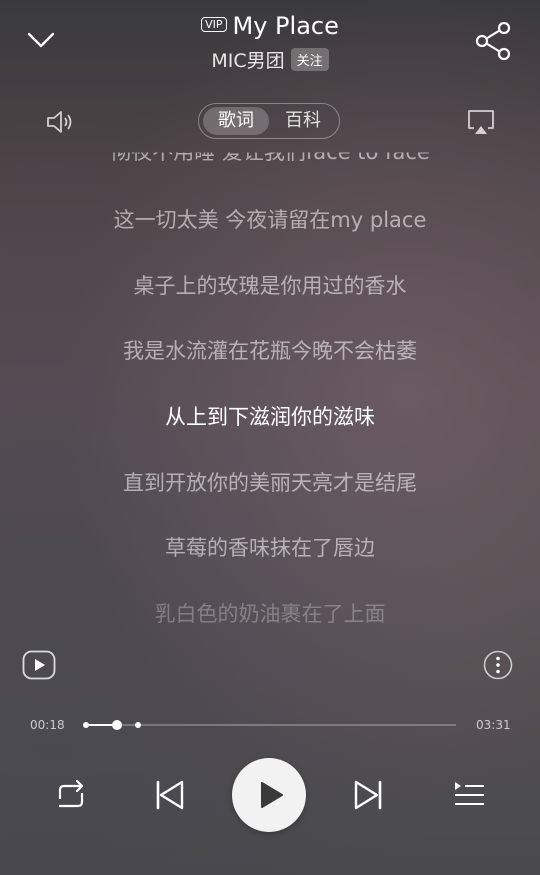 The image size is (540, 875). I want to click on follow-button: 关注, so click(309, 59).